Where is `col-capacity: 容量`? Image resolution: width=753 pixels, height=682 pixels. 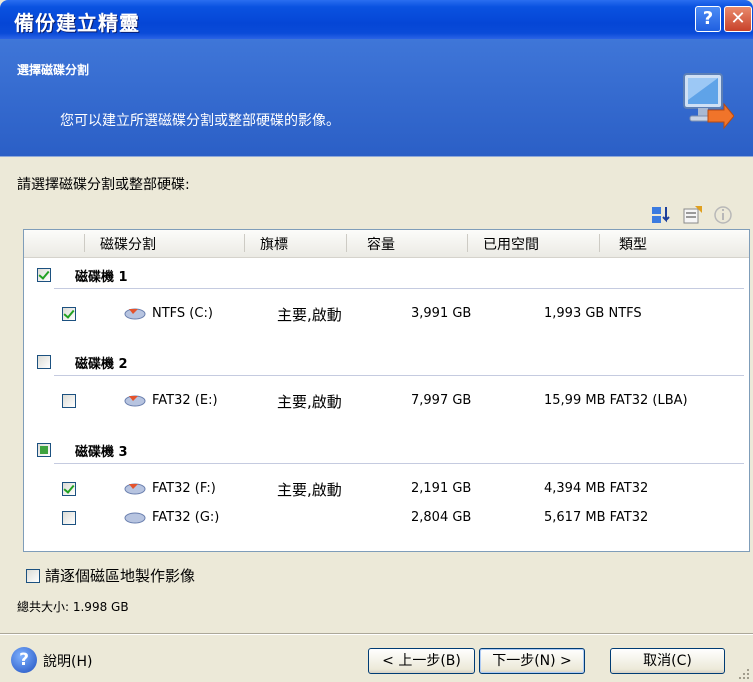 col-capacity: 容量 is located at coordinates (381, 244).